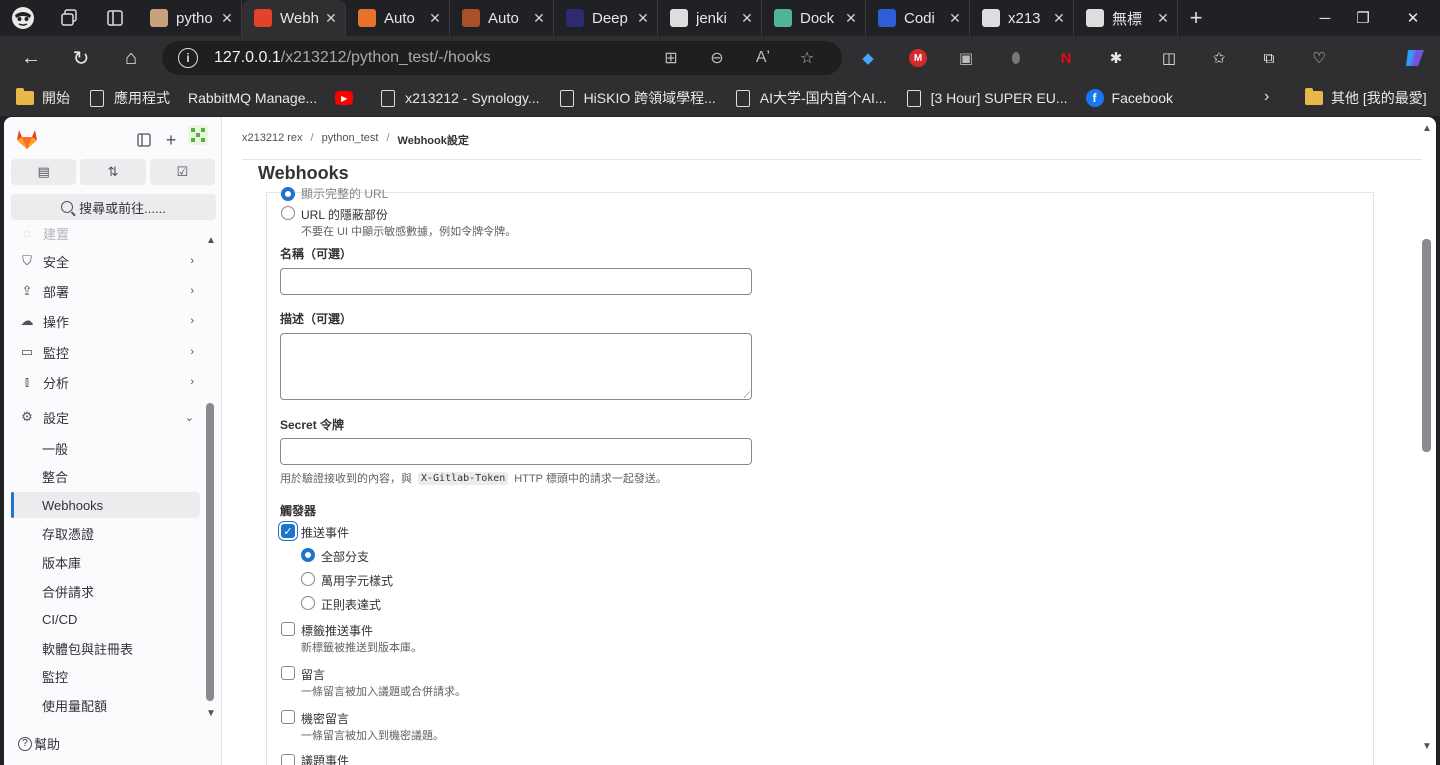  Describe the element at coordinates (288, 759) in the screenshot. I see `issue-events-checkbox` at that location.